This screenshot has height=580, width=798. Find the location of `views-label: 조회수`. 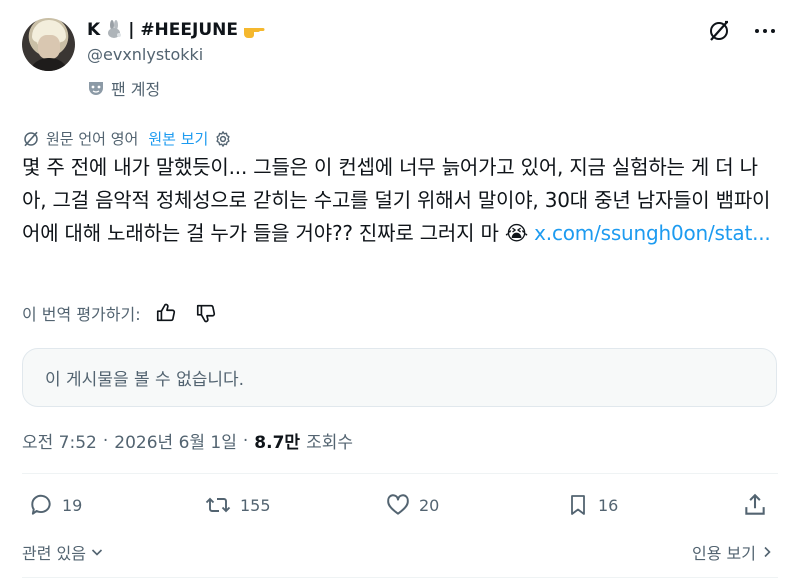

views-label: 조회수 is located at coordinates (329, 443).